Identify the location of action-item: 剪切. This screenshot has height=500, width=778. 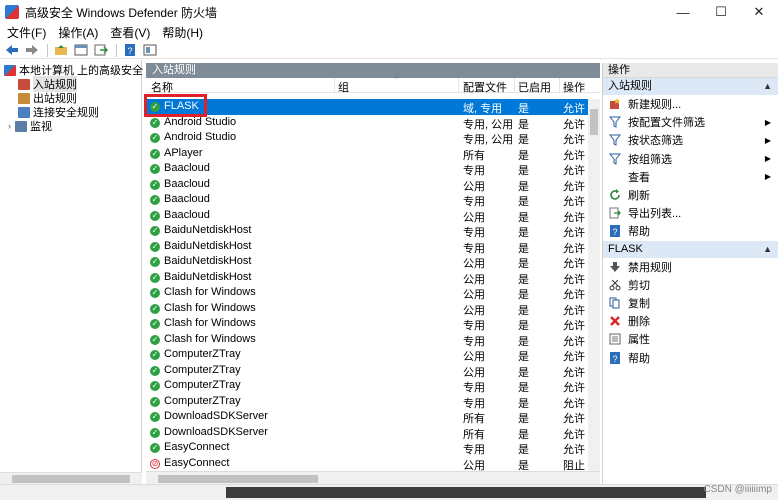
(690, 285).